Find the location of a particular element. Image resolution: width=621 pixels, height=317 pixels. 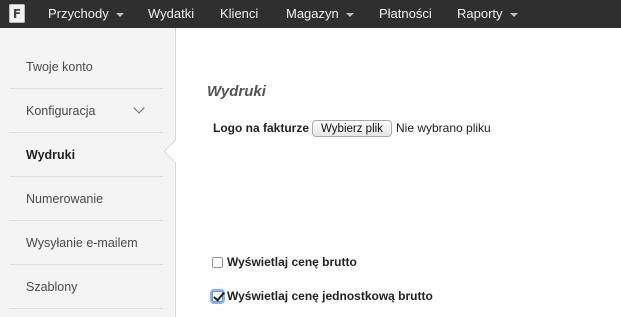

app-logo: F is located at coordinates (17, 13).